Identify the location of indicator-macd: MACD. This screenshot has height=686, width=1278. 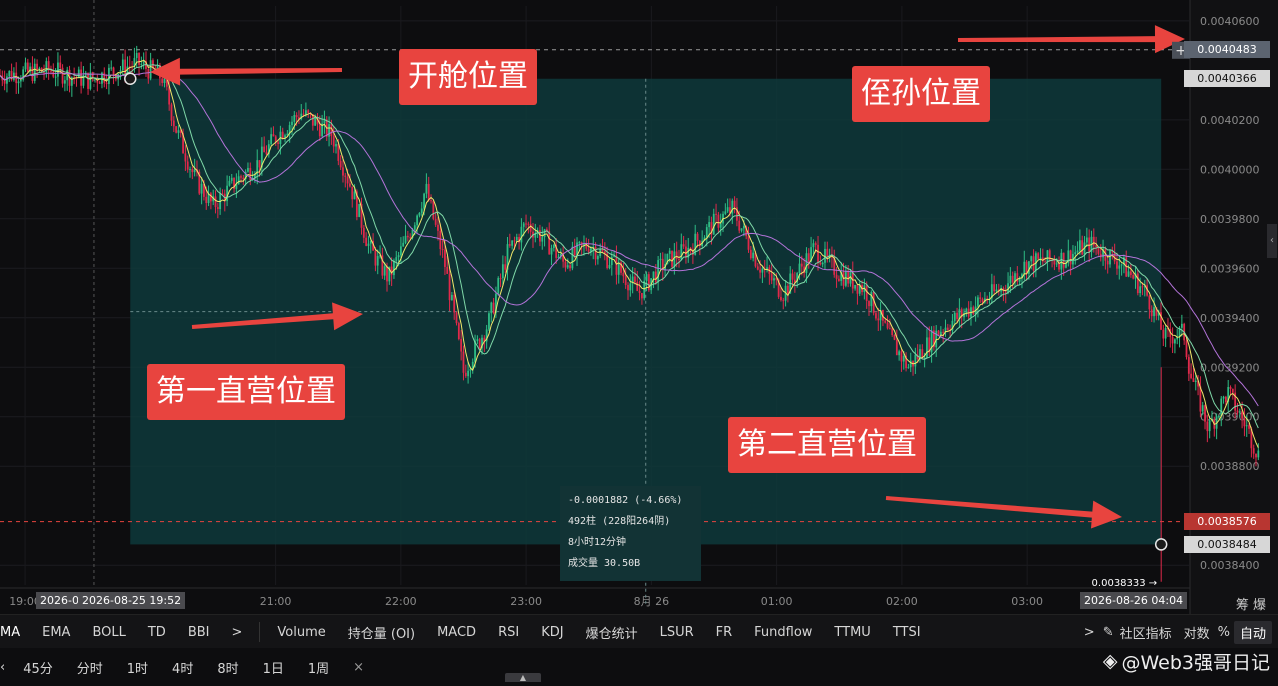
(456, 632).